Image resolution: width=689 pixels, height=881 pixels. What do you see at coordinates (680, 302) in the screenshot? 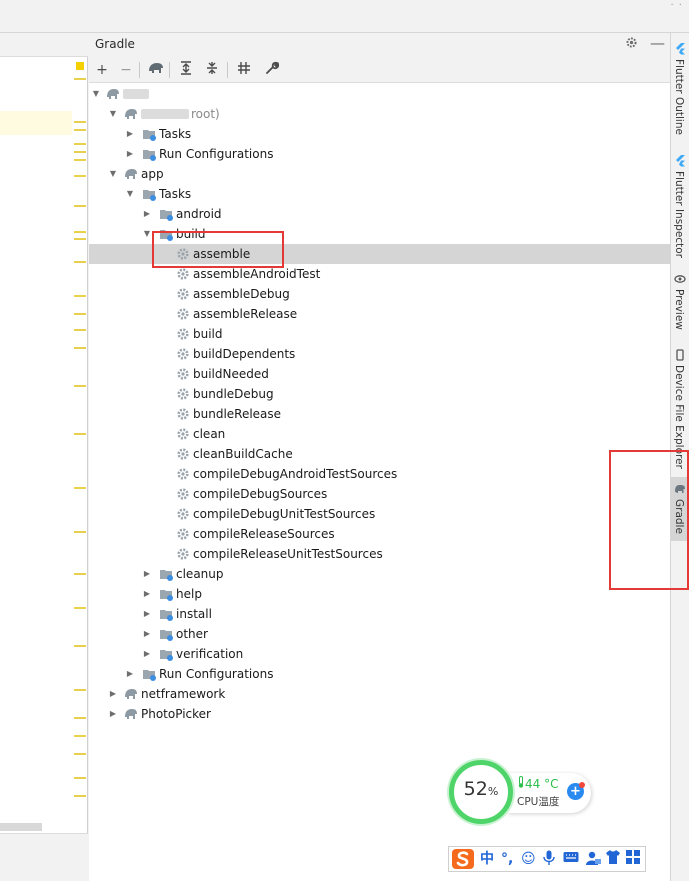
I see `tab-preview: Preview` at bounding box center [680, 302].